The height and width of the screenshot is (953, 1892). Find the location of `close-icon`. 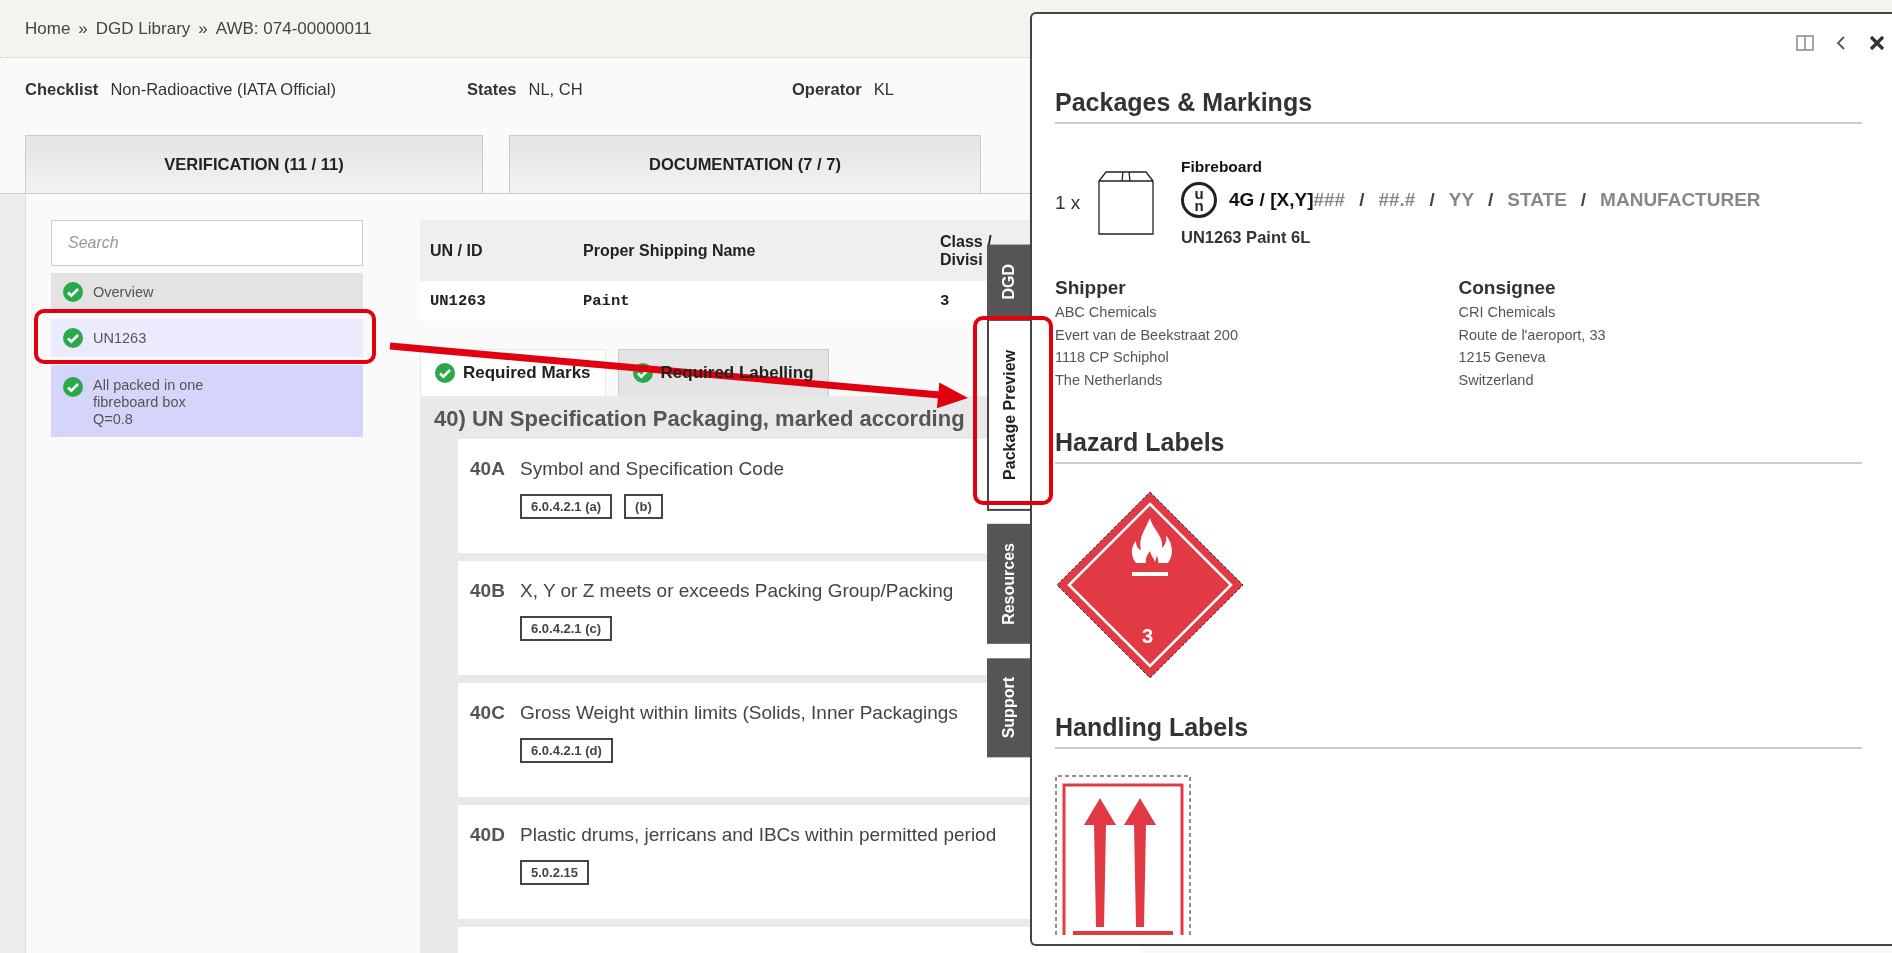

close-icon is located at coordinates (1877, 43).